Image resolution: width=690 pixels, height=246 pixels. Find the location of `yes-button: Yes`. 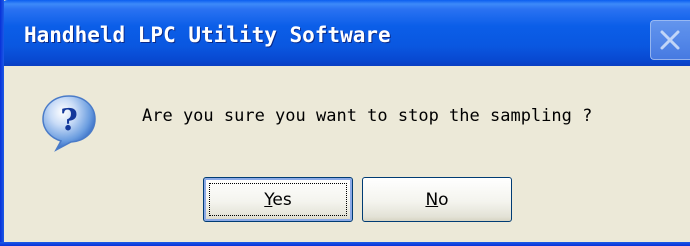

yes-button: Yes is located at coordinates (278, 199).